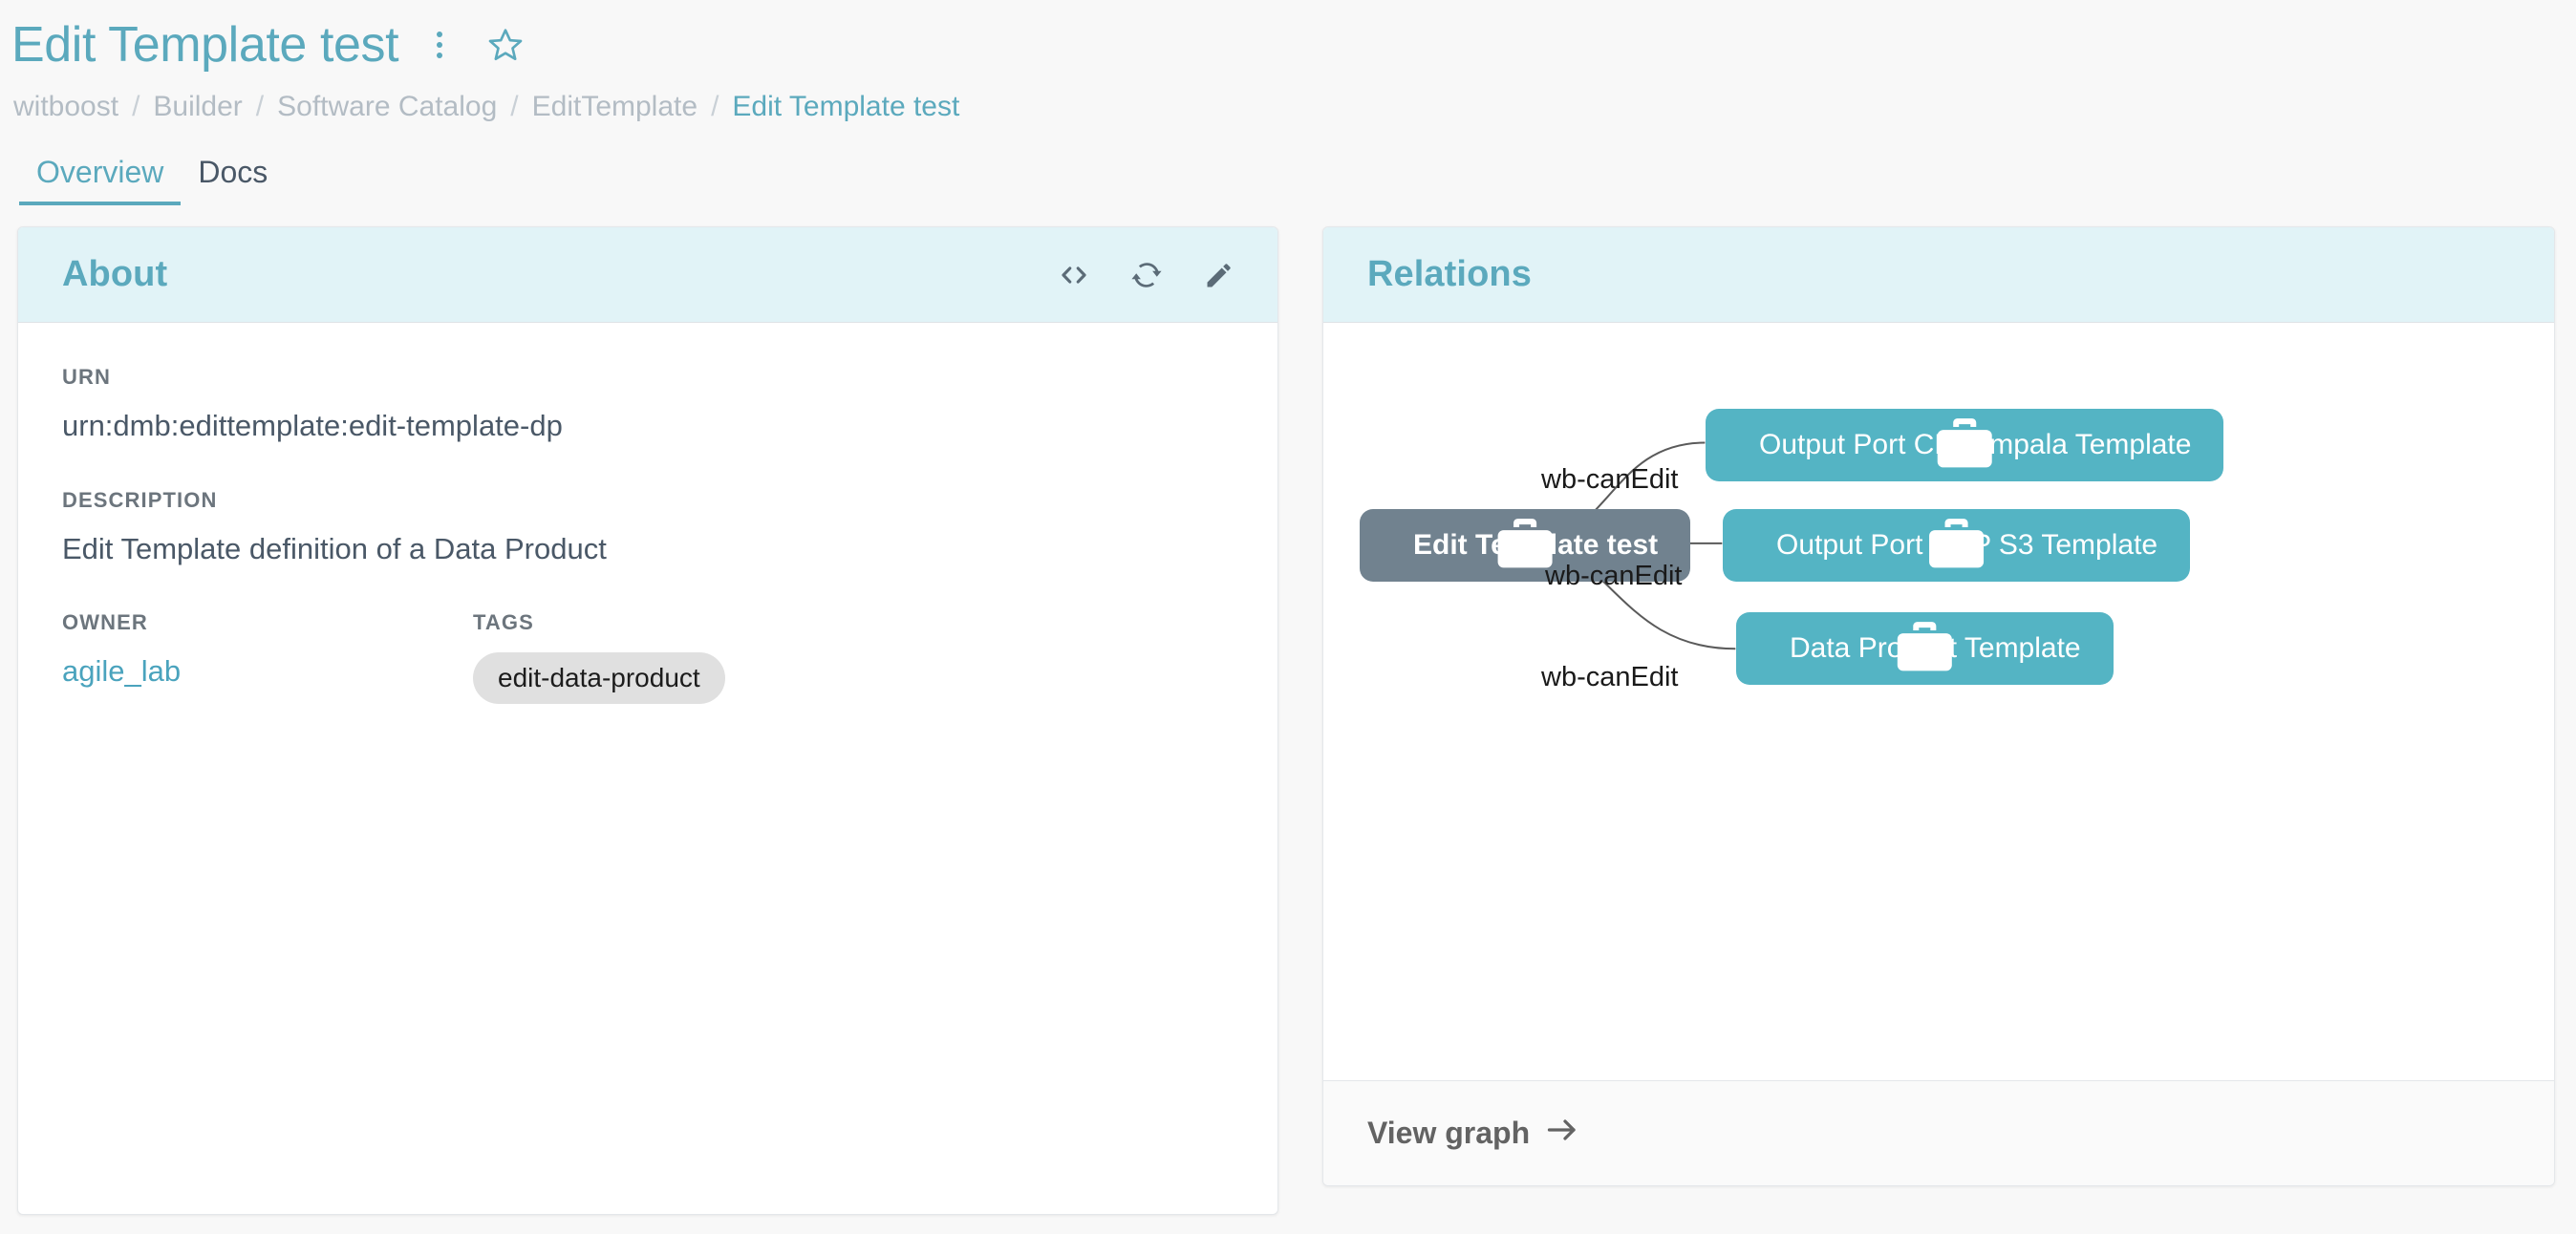 This screenshot has width=2576, height=1234. Describe the element at coordinates (312, 426) in the screenshot. I see `urn-value: urn:dmb:edittemplate:edit-template-dp` at that location.